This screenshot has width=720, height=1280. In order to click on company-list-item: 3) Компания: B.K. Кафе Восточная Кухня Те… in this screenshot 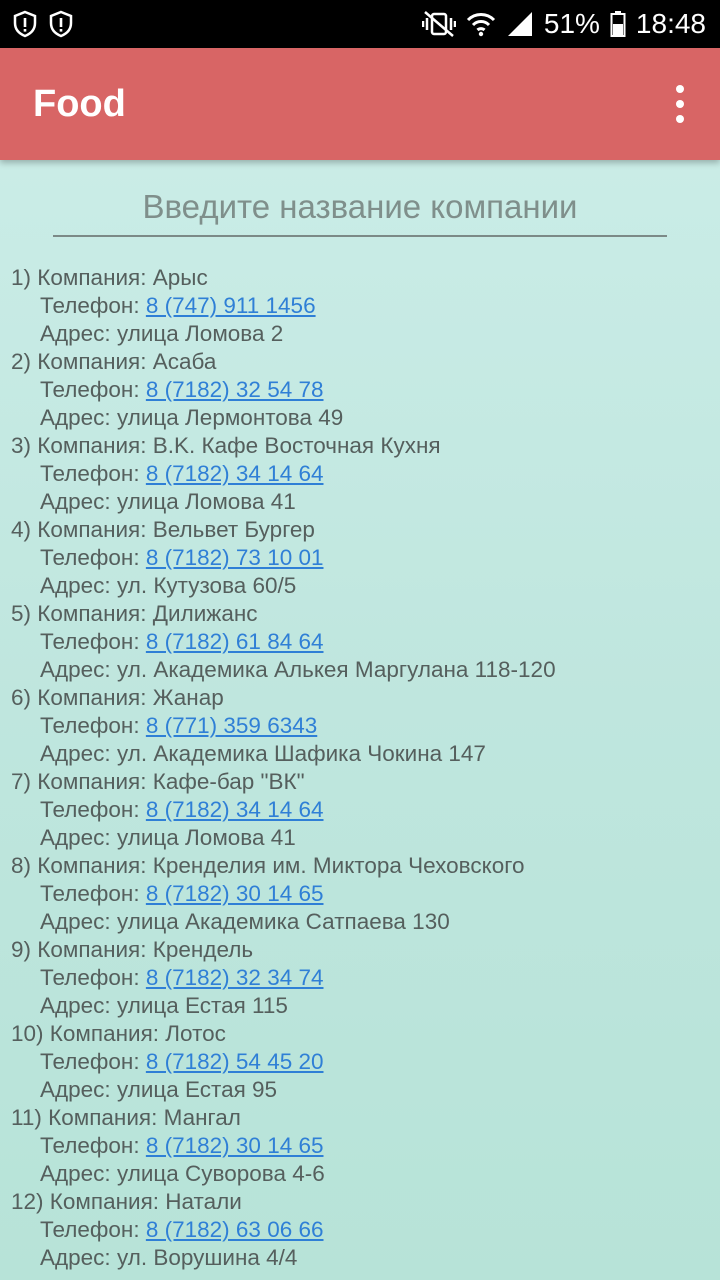, I will do `click(361, 474)`.